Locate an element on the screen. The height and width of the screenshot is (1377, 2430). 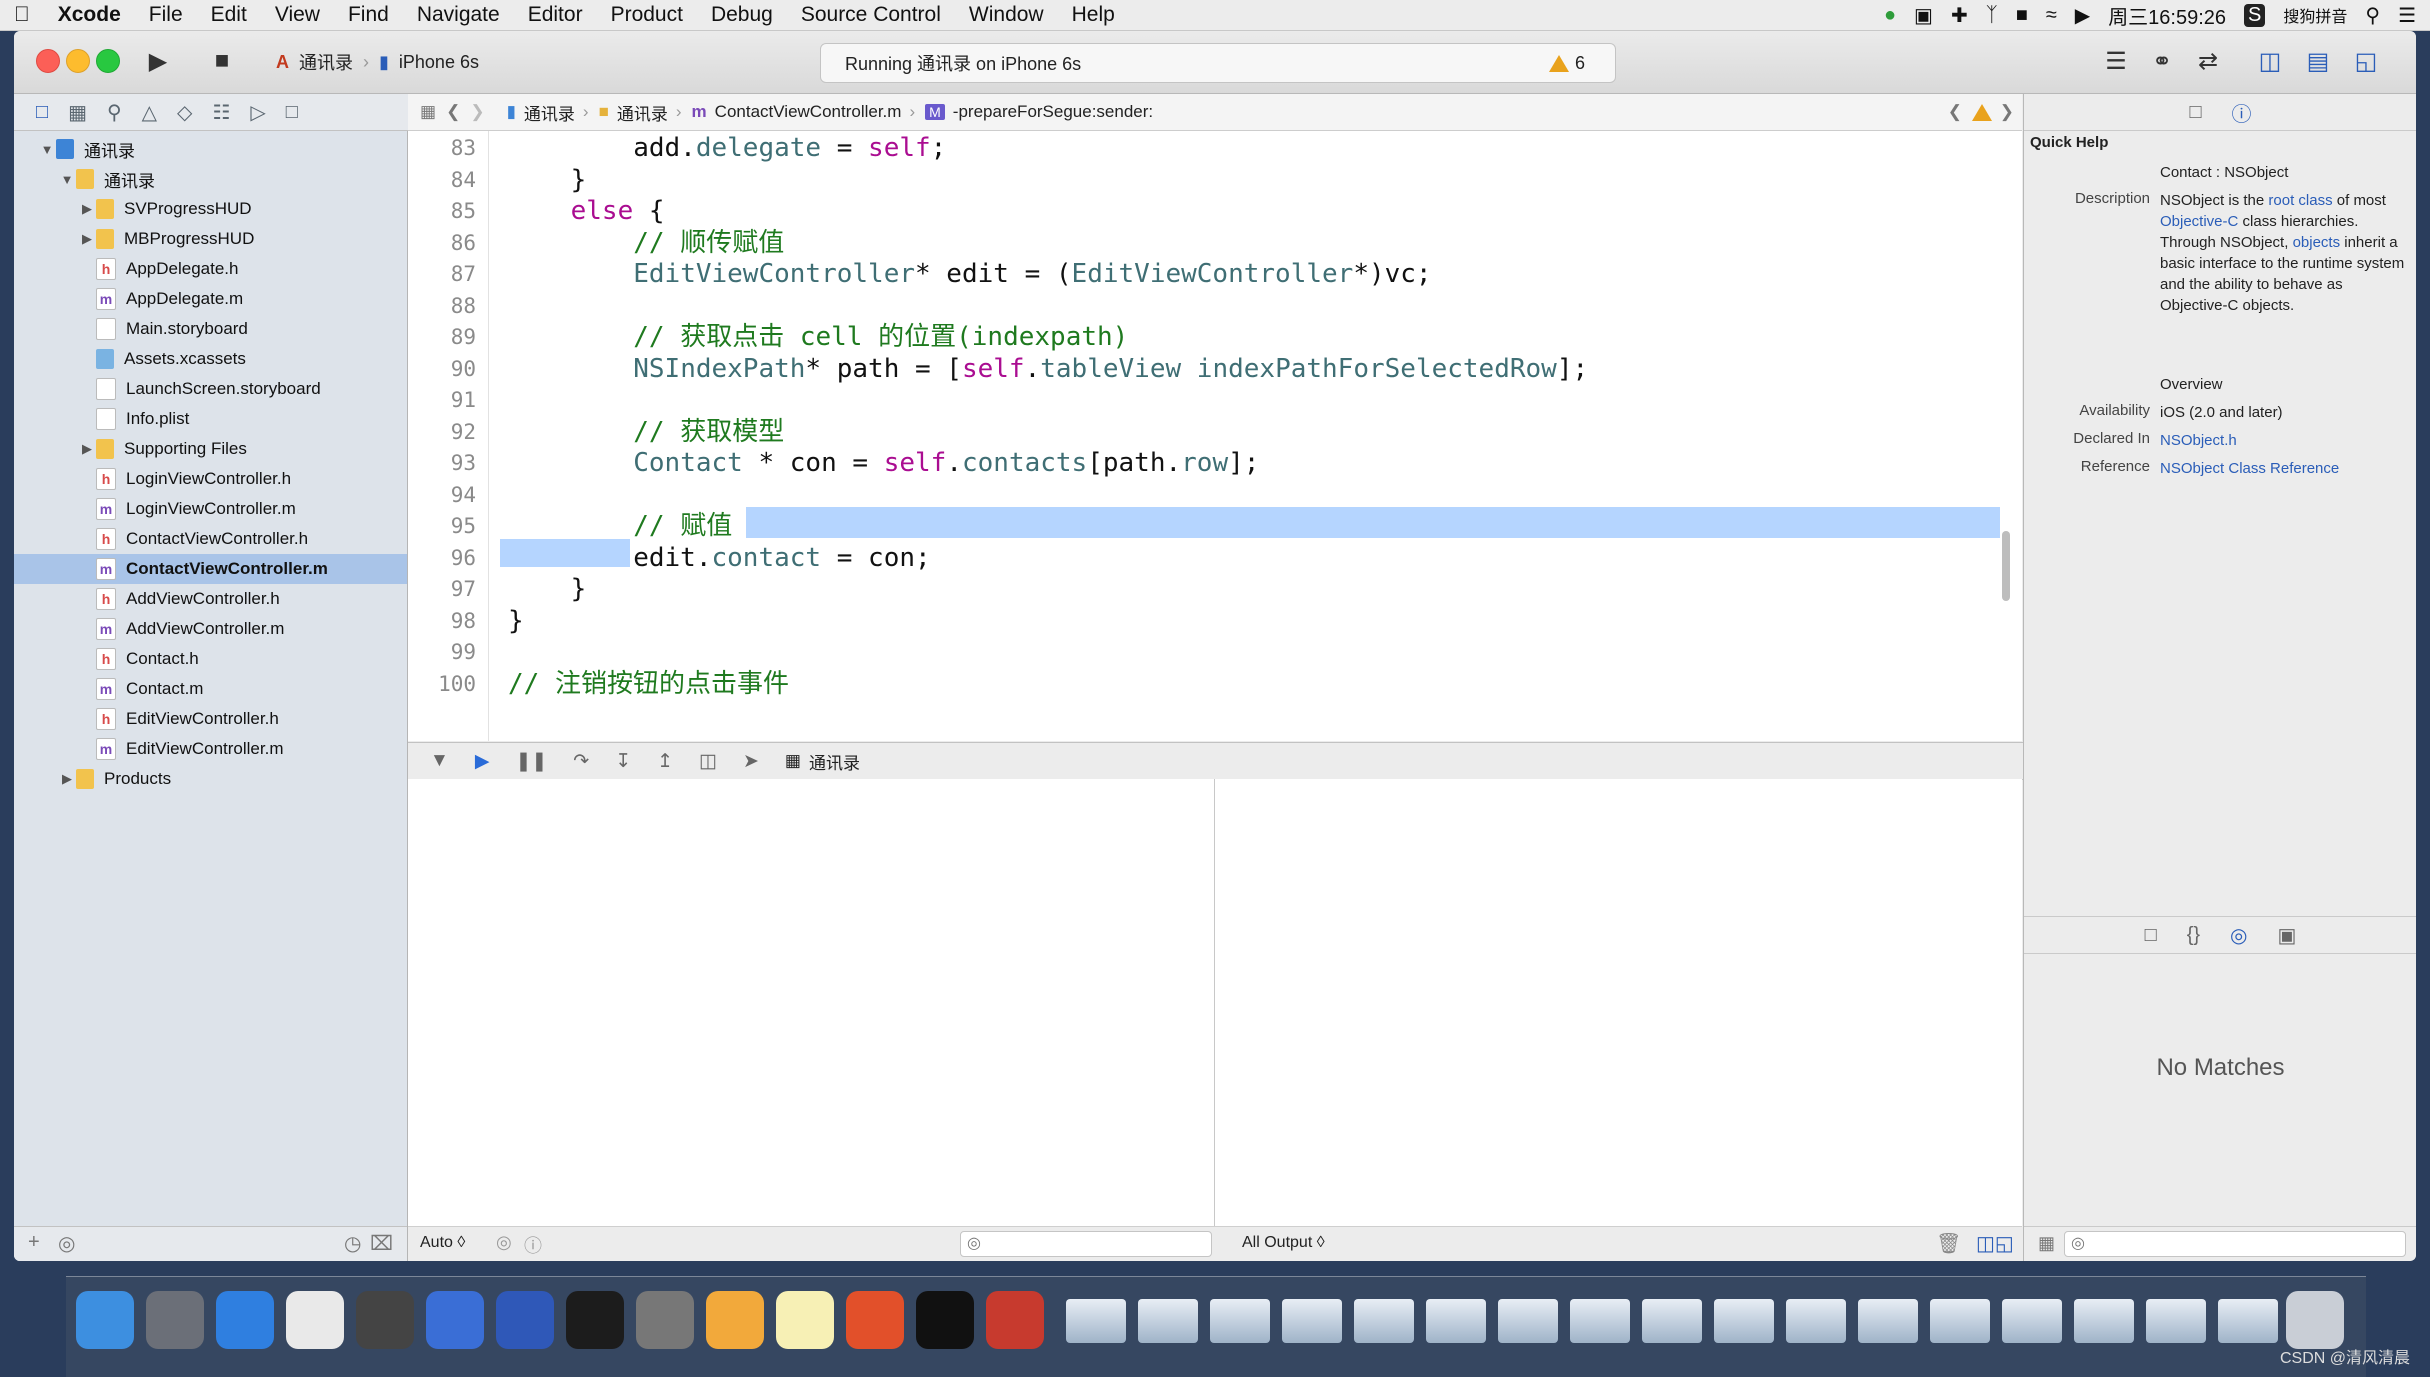
code-line: else { is located at coordinates (586, 212).